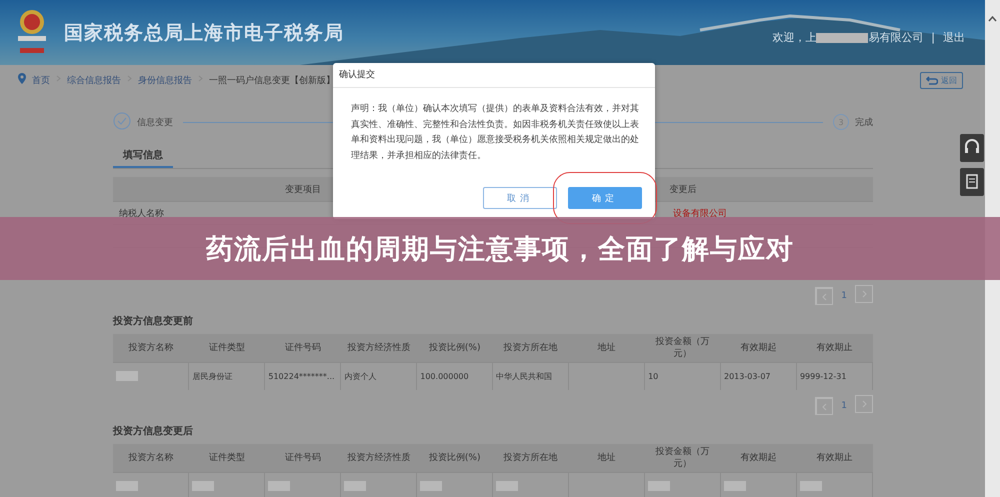 The image size is (1000, 497). What do you see at coordinates (520, 198) in the screenshot?
I see `cancel-button: 取消` at bounding box center [520, 198].